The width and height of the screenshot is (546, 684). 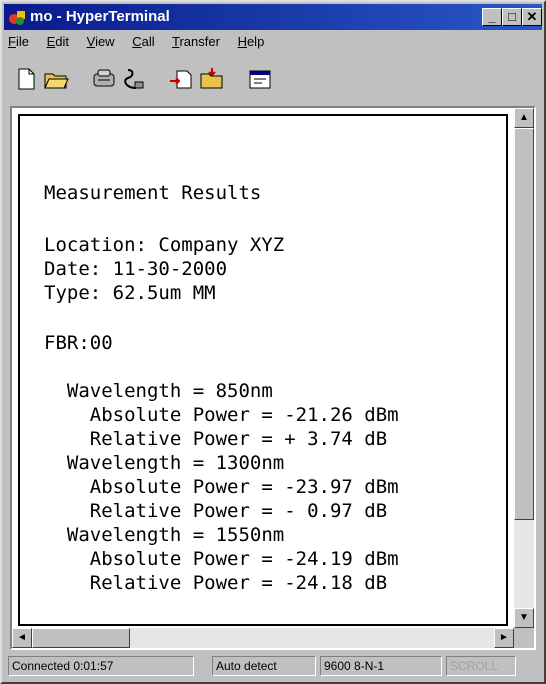 What do you see at coordinates (58, 41) in the screenshot?
I see `menu-edit: Edit` at bounding box center [58, 41].